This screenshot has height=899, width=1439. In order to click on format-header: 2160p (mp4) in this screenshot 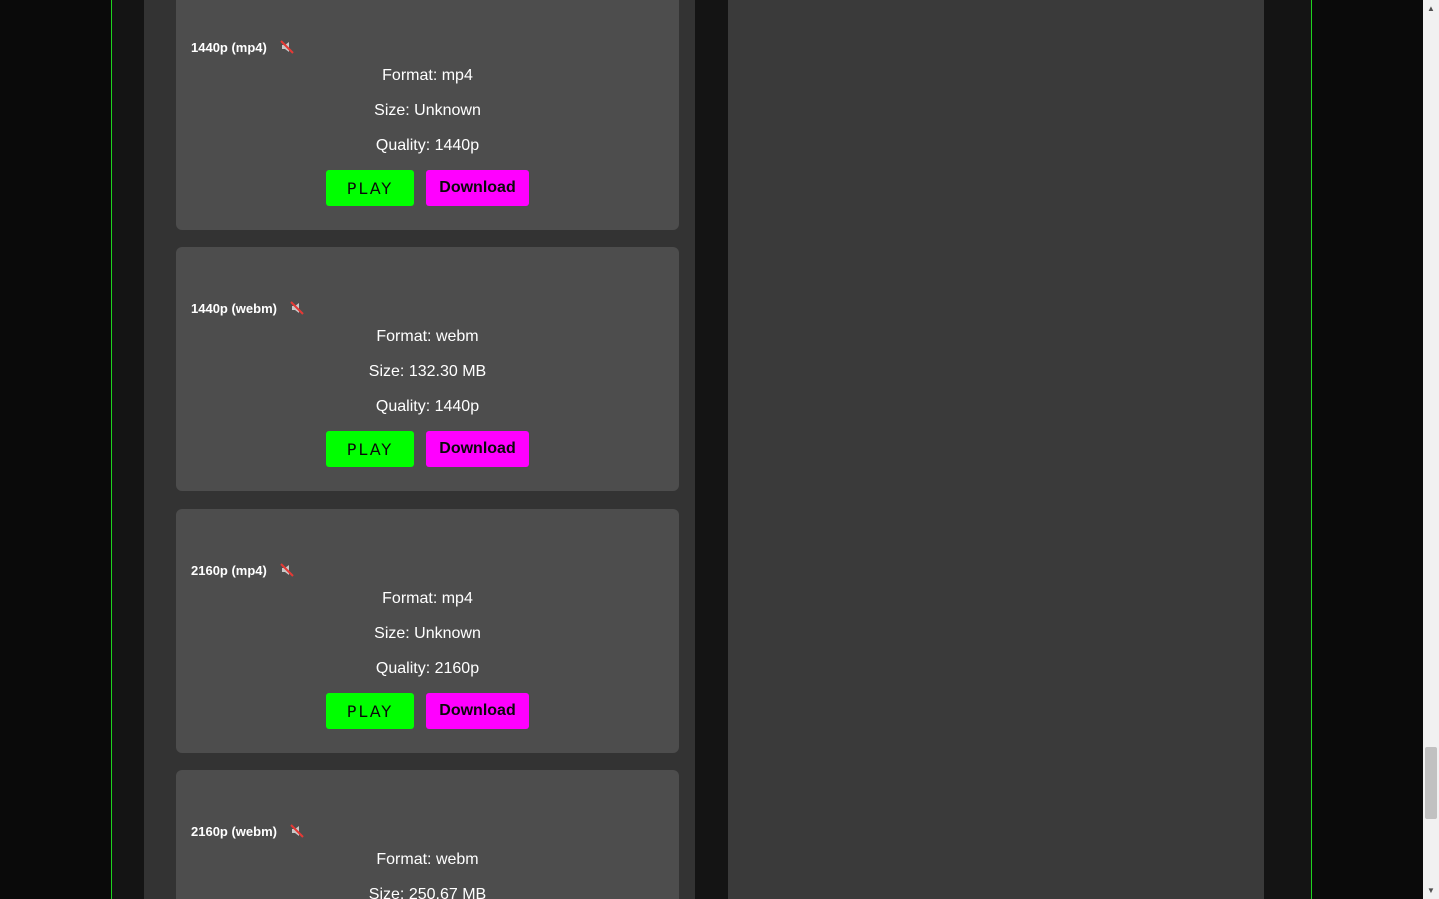, I will do `click(242, 570)`.